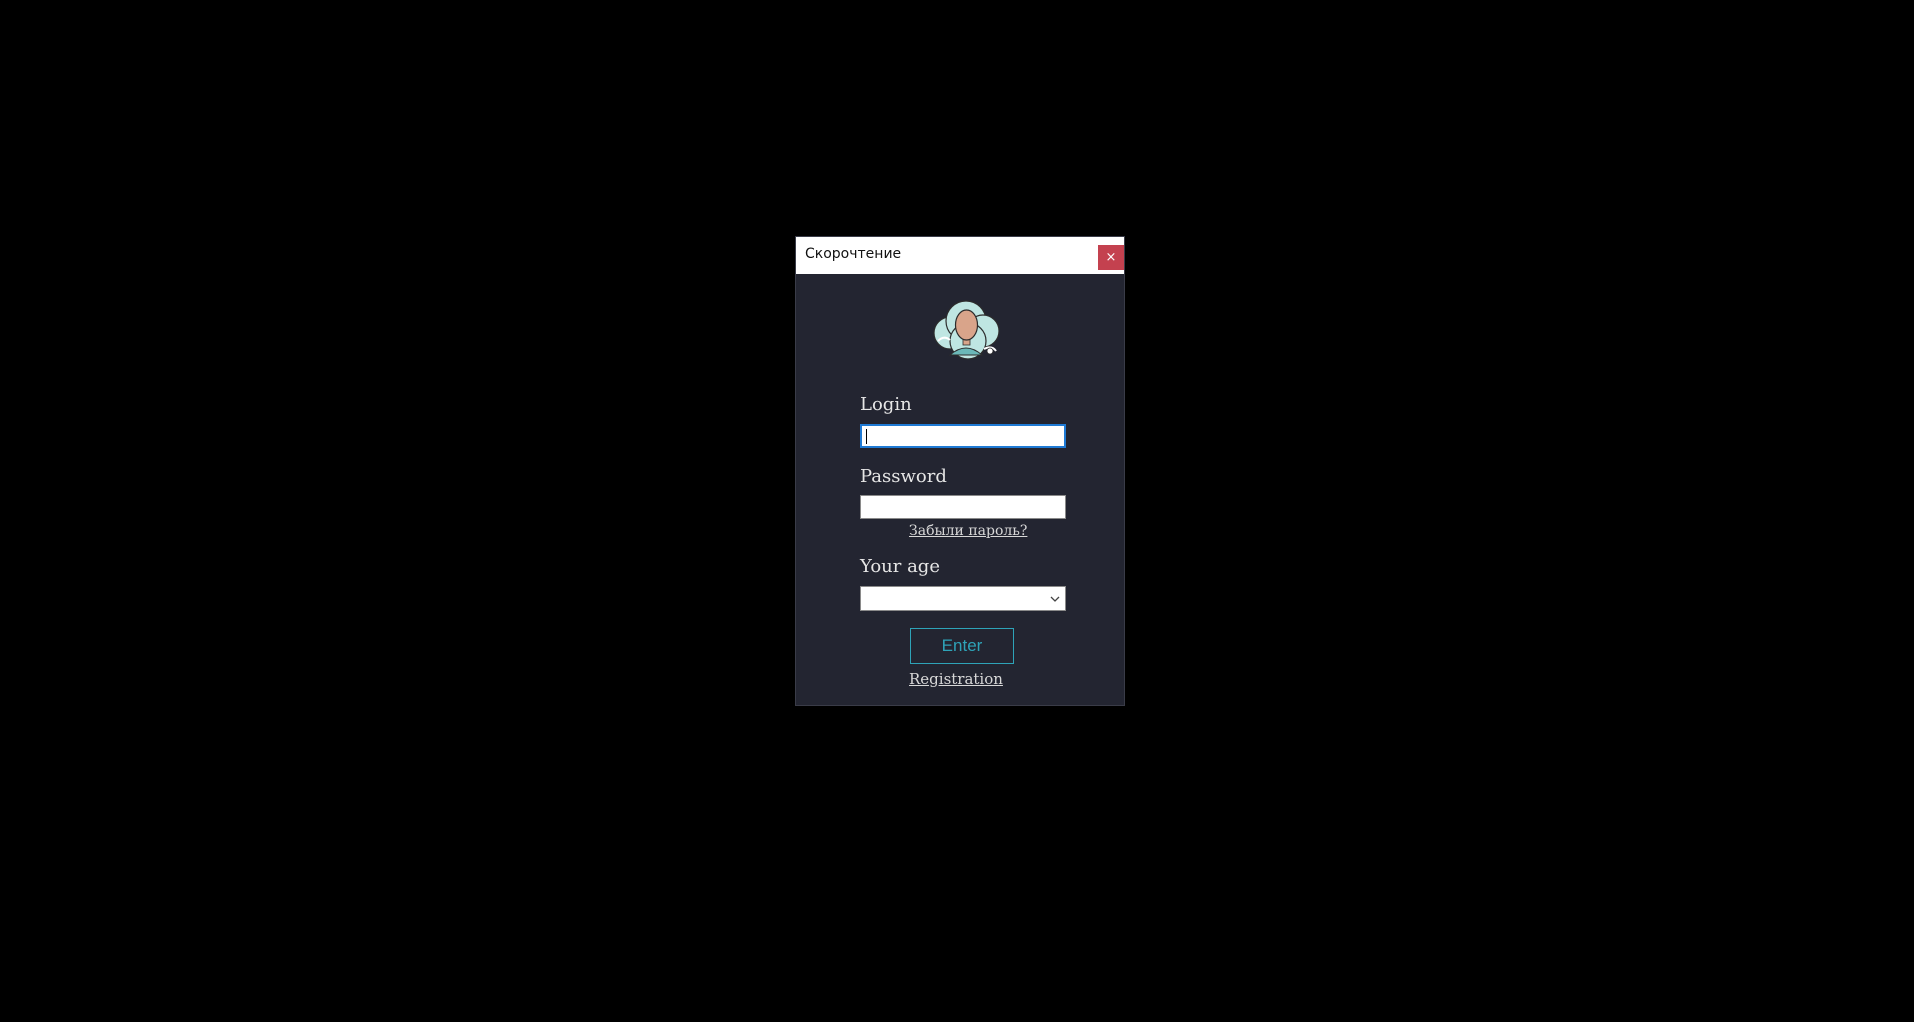  Describe the element at coordinates (960, 255) in the screenshot. I see `title-bar: Скорочтение ×` at that location.